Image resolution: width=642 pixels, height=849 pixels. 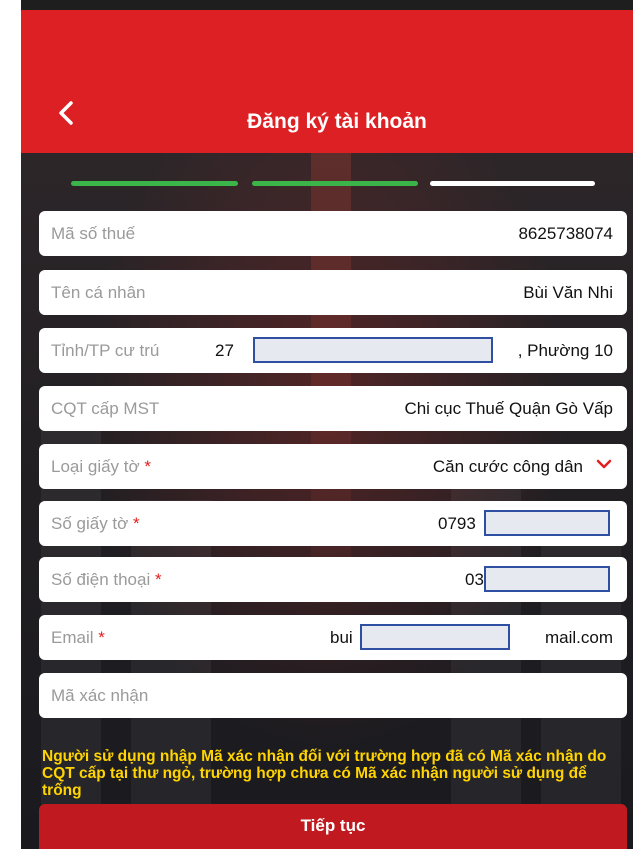 What do you see at coordinates (474, 579) in the screenshot?
I see `phone-value-prefix: 03` at bounding box center [474, 579].